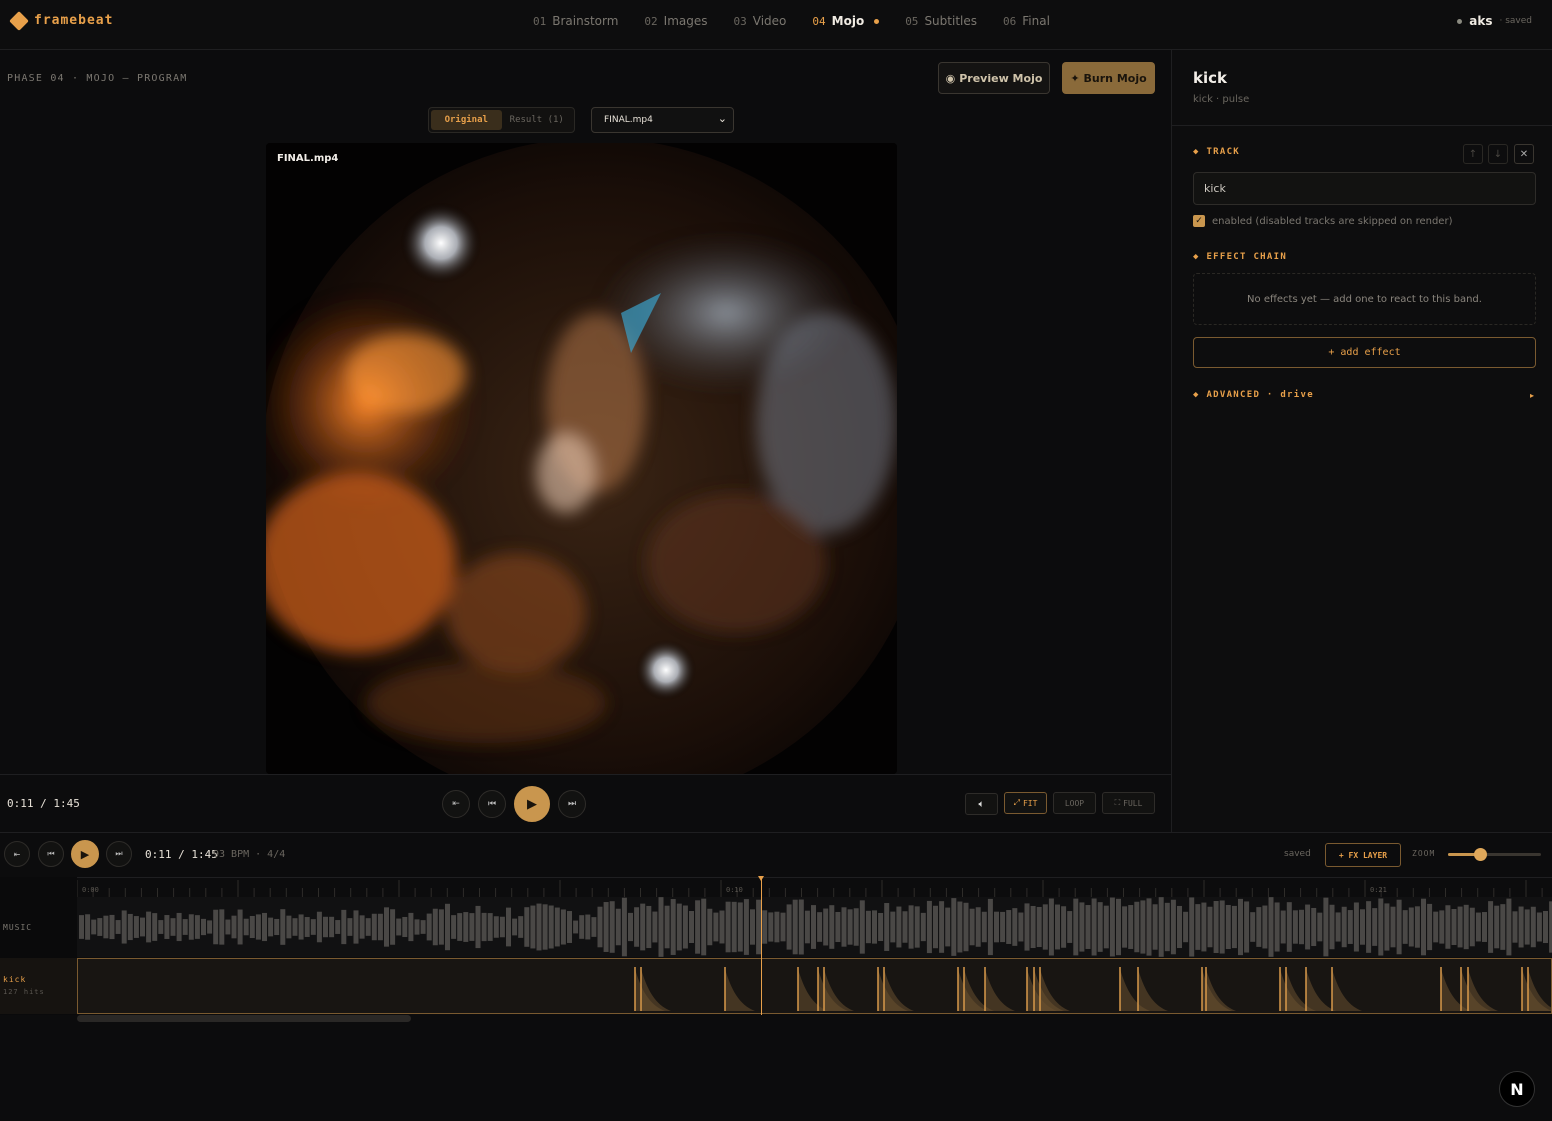 The width and height of the screenshot is (1552, 1121). What do you see at coordinates (1494, 854) in the screenshot?
I see `zoom-slider` at bounding box center [1494, 854].